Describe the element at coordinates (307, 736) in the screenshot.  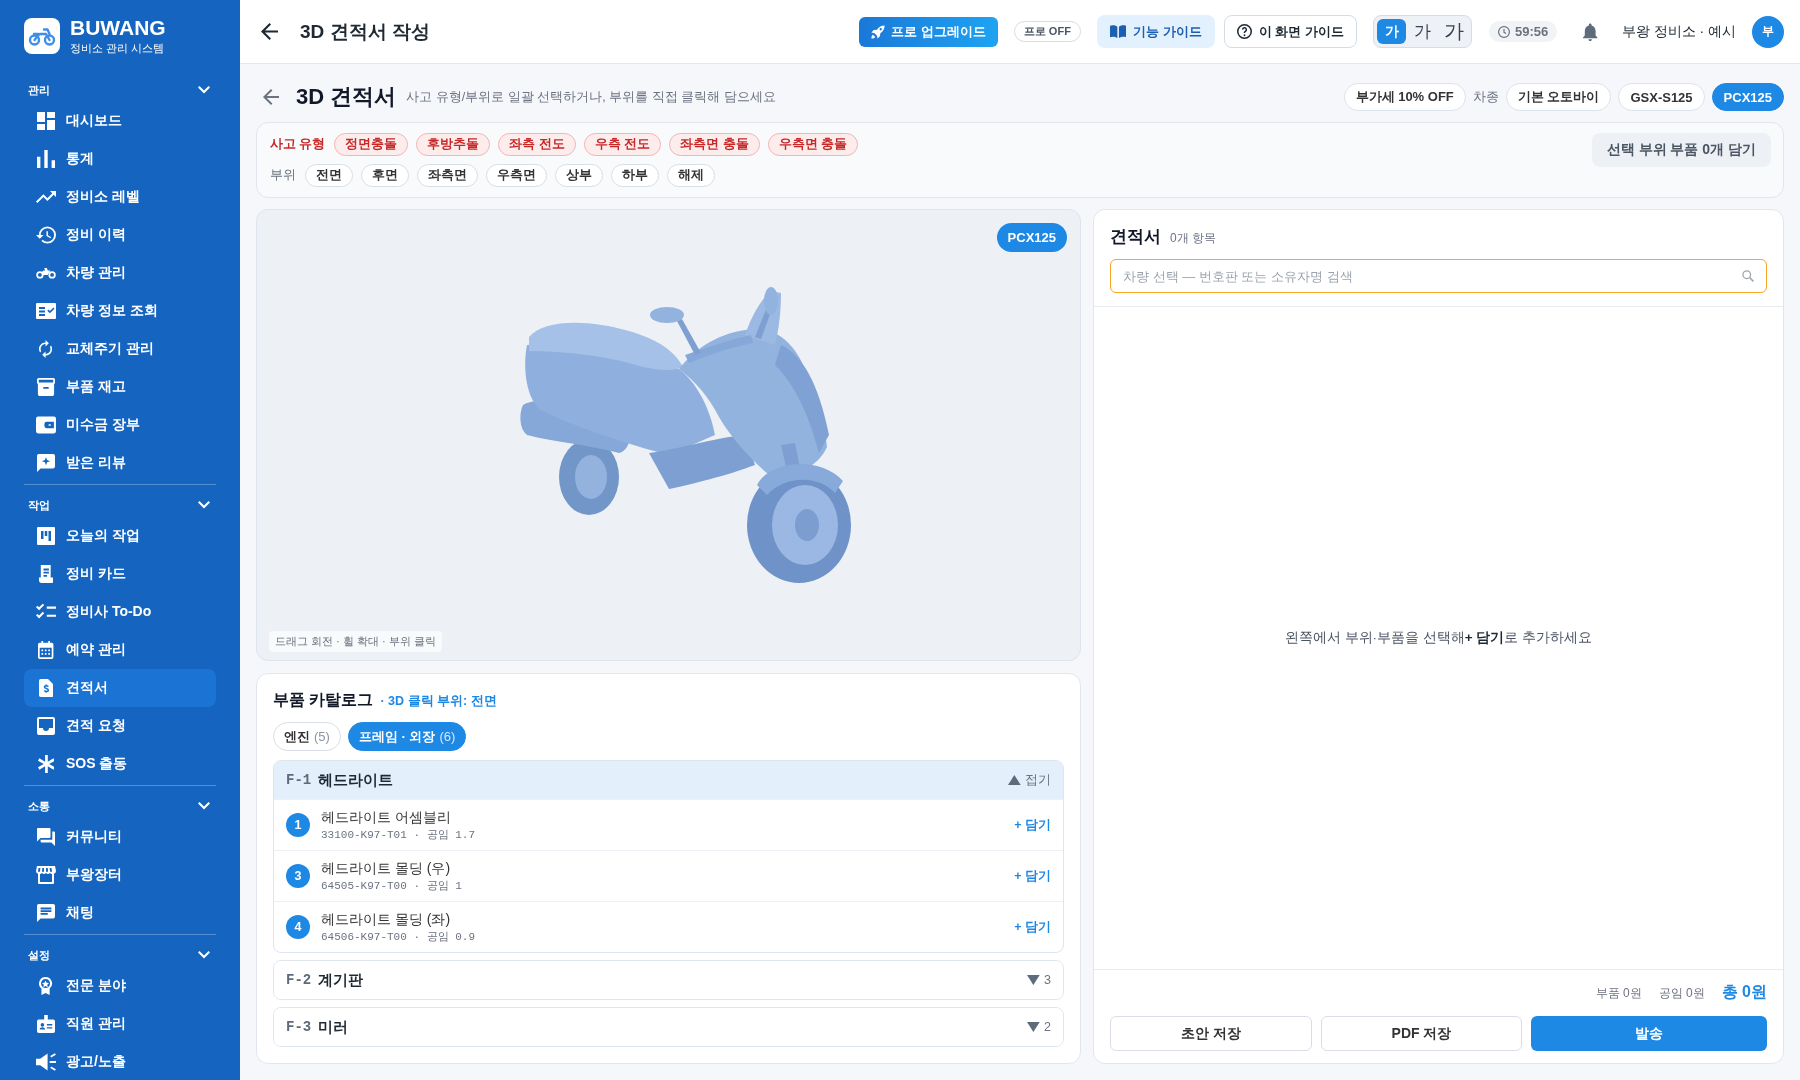
I see `category-tab: 엔진 (5)` at that location.